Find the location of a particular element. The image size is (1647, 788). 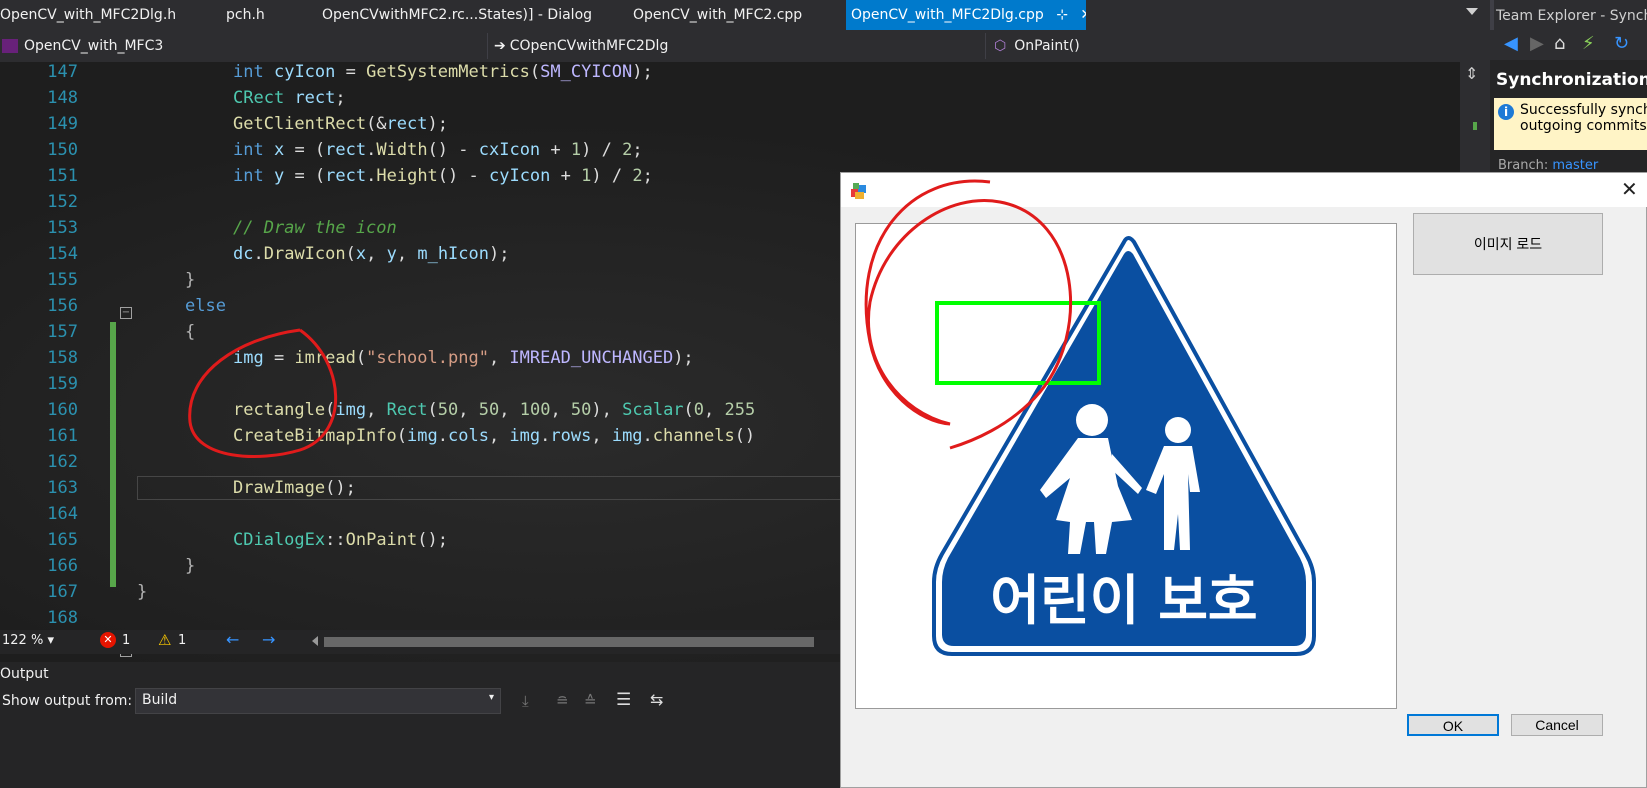

branch-row: Branch: master is located at coordinates (1548, 165).